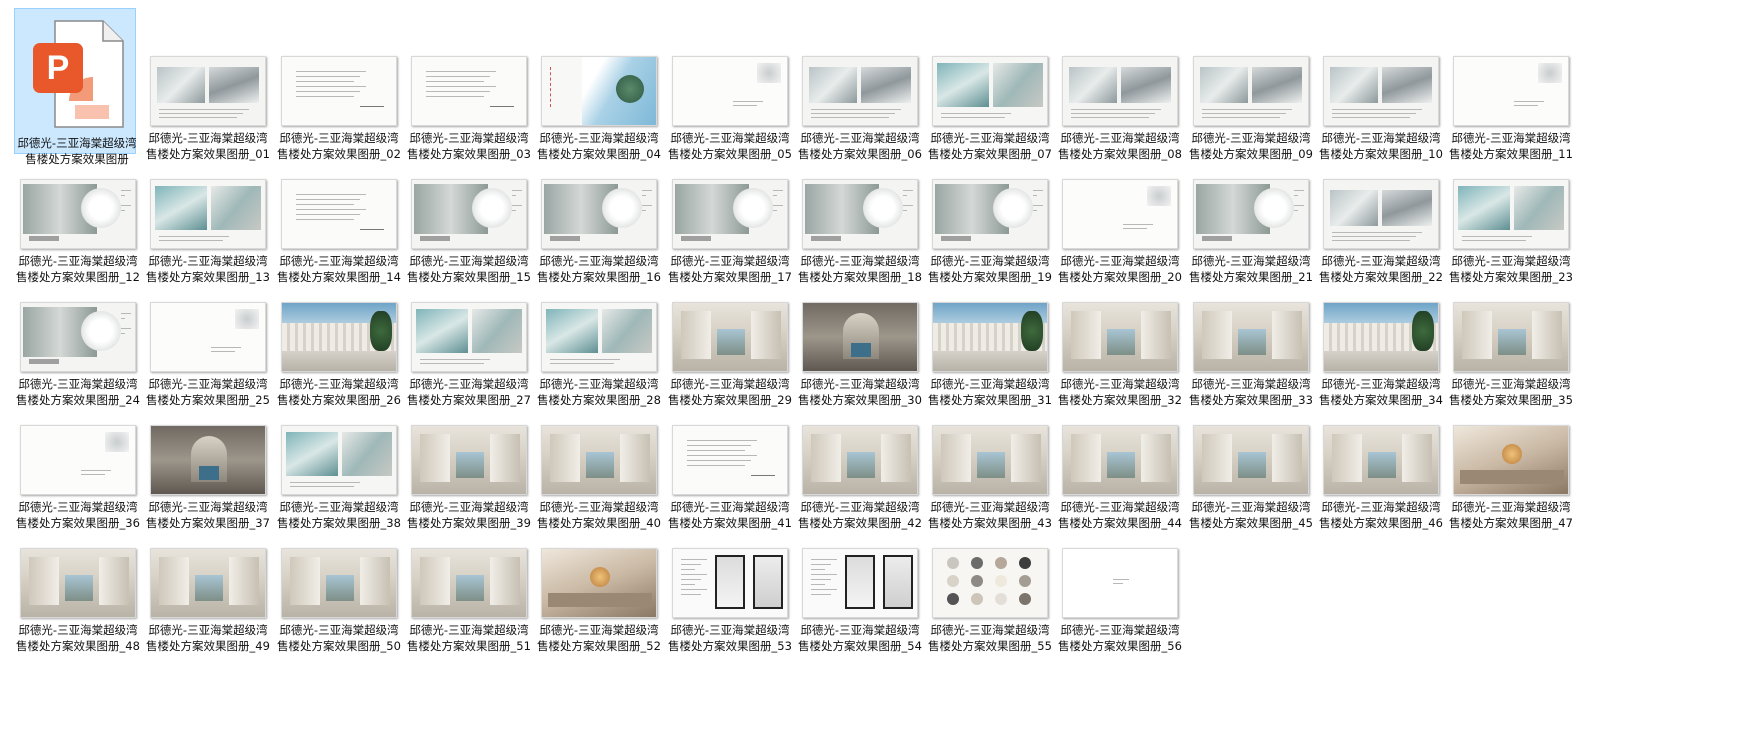 The image size is (1756, 744). What do you see at coordinates (1511, 269) in the screenshot?
I see `file-name-label: 邱德光-三亚海棠超级湾售楼处方案效果图册_23` at bounding box center [1511, 269].